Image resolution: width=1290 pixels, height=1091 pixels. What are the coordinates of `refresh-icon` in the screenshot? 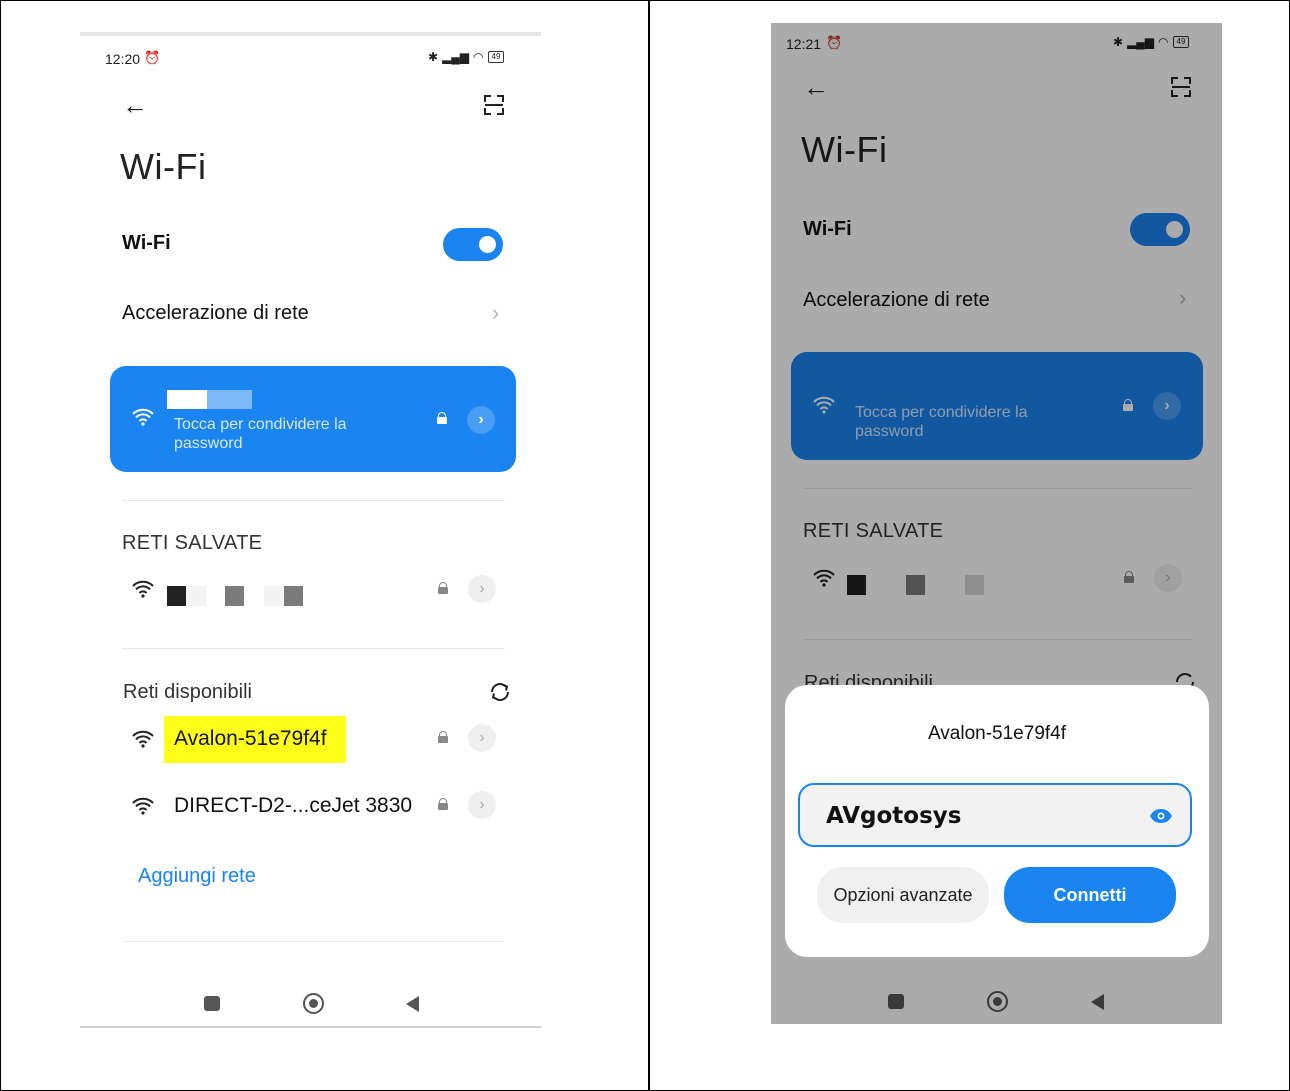 It's located at (500, 692).